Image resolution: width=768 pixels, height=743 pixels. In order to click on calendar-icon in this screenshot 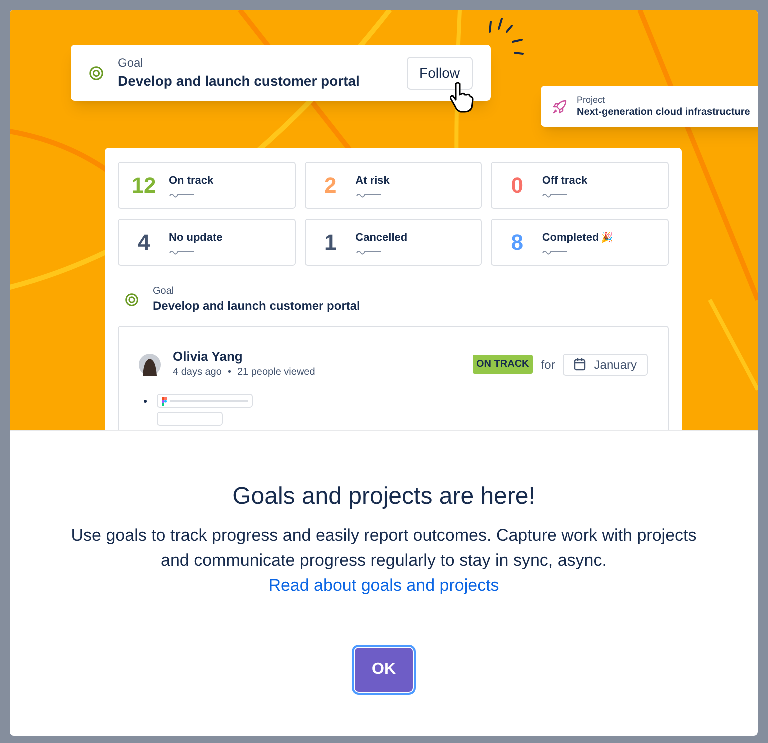, I will do `click(580, 364)`.